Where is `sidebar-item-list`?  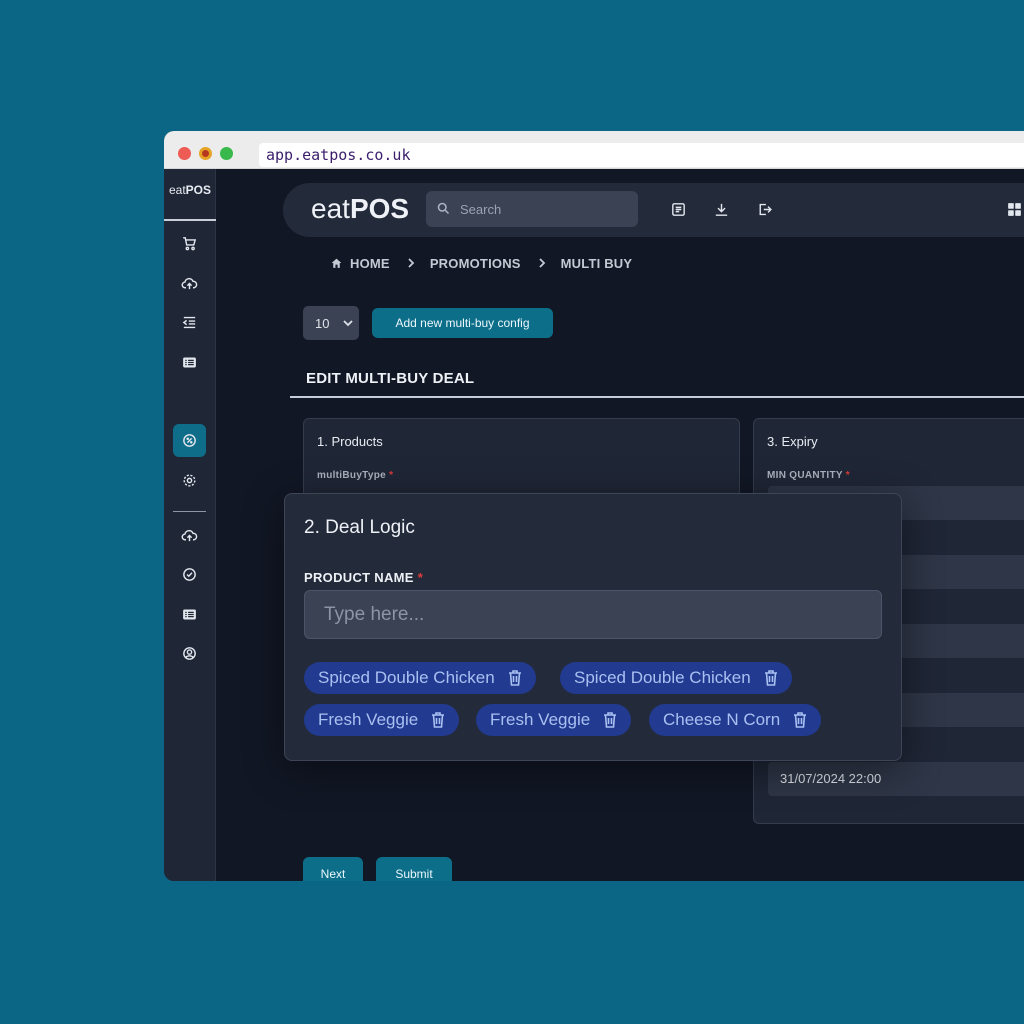
sidebar-item-list is located at coordinates (189, 362).